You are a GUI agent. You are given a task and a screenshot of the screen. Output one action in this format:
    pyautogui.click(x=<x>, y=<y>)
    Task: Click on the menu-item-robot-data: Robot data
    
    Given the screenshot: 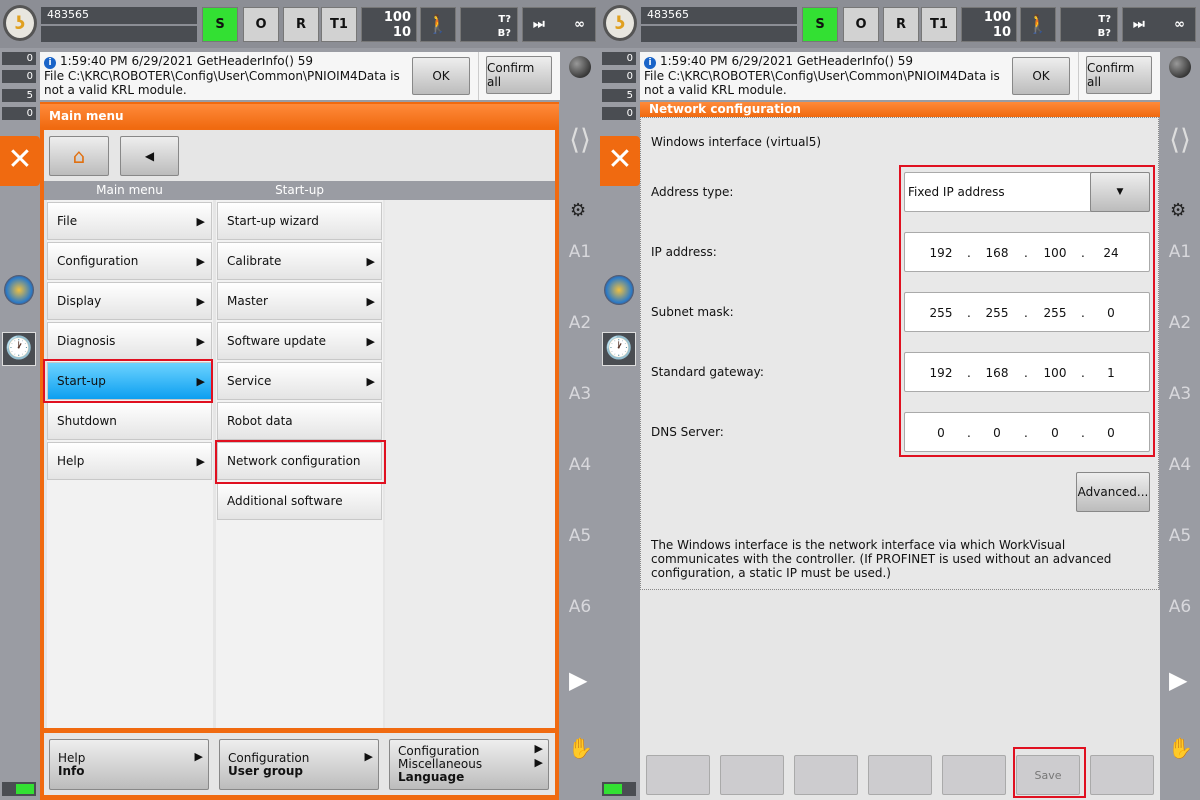 What is the action you would take?
    pyautogui.click(x=299, y=421)
    